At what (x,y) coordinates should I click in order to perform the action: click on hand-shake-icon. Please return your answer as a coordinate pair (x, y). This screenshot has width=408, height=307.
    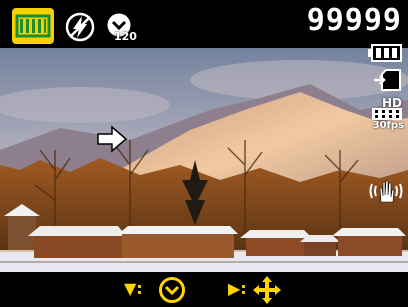
    Looking at the image, I should click on (386, 191).